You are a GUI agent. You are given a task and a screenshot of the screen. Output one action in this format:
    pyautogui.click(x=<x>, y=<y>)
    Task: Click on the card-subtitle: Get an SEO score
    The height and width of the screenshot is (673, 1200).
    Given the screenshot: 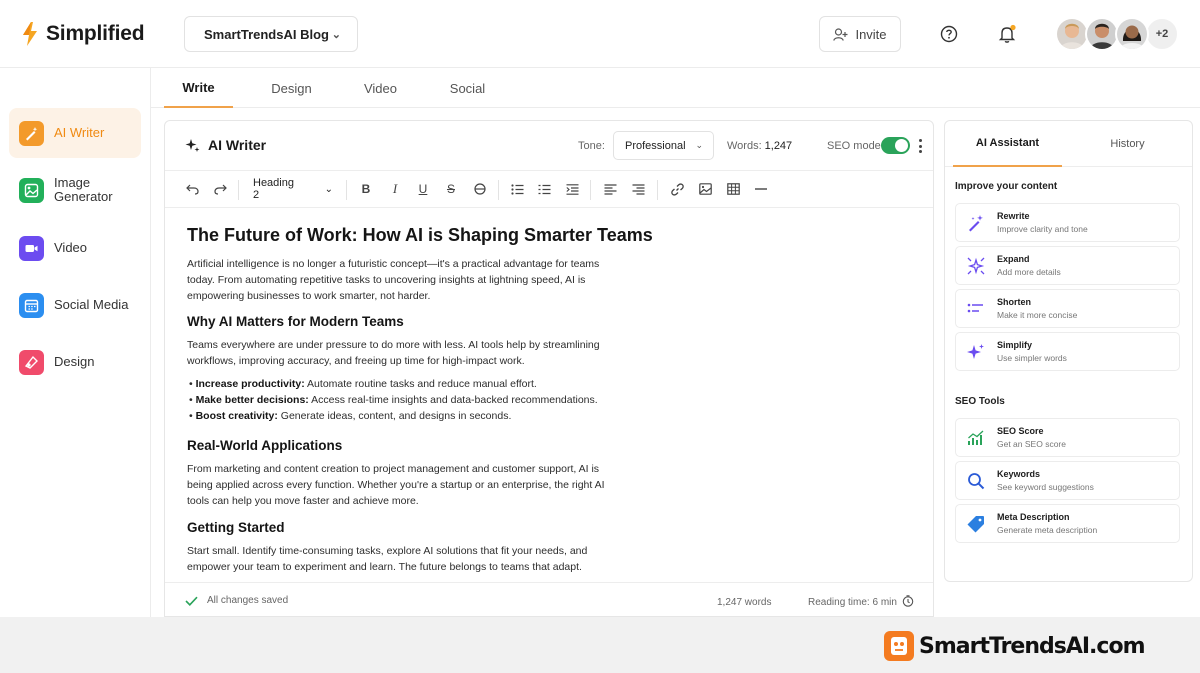 What is the action you would take?
    pyautogui.click(x=1031, y=444)
    